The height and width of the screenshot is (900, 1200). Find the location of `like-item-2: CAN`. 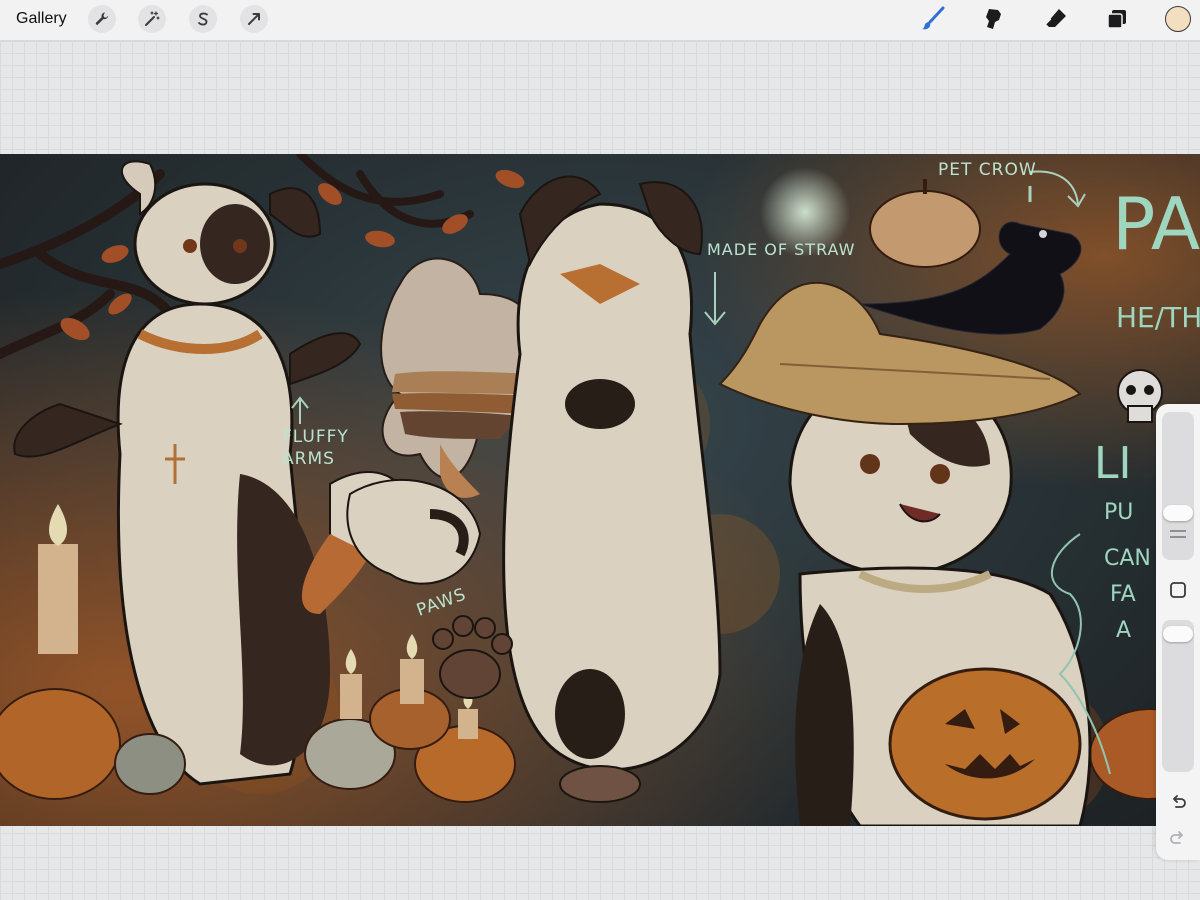

like-item-2: CAN is located at coordinates (1127, 558).